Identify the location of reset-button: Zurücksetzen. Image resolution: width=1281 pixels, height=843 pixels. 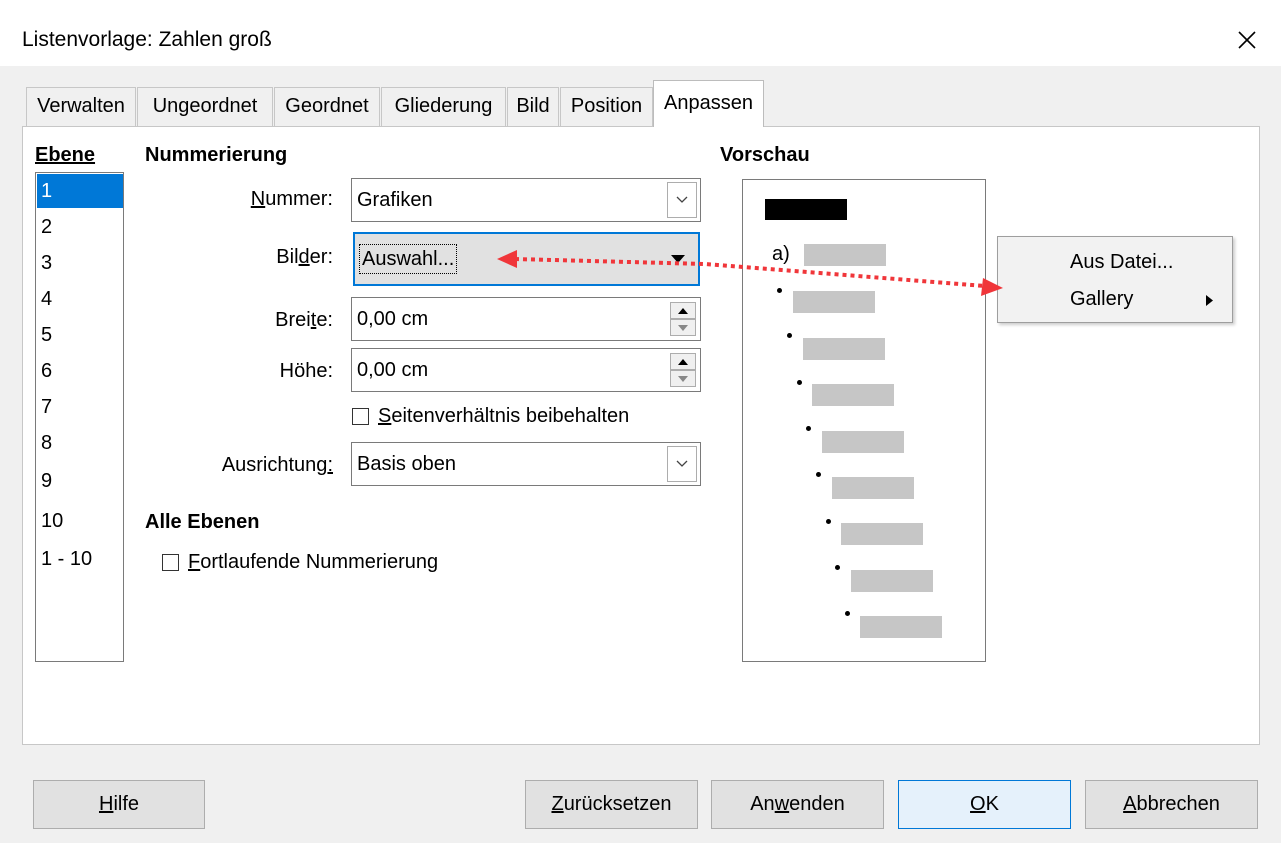
(611, 804).